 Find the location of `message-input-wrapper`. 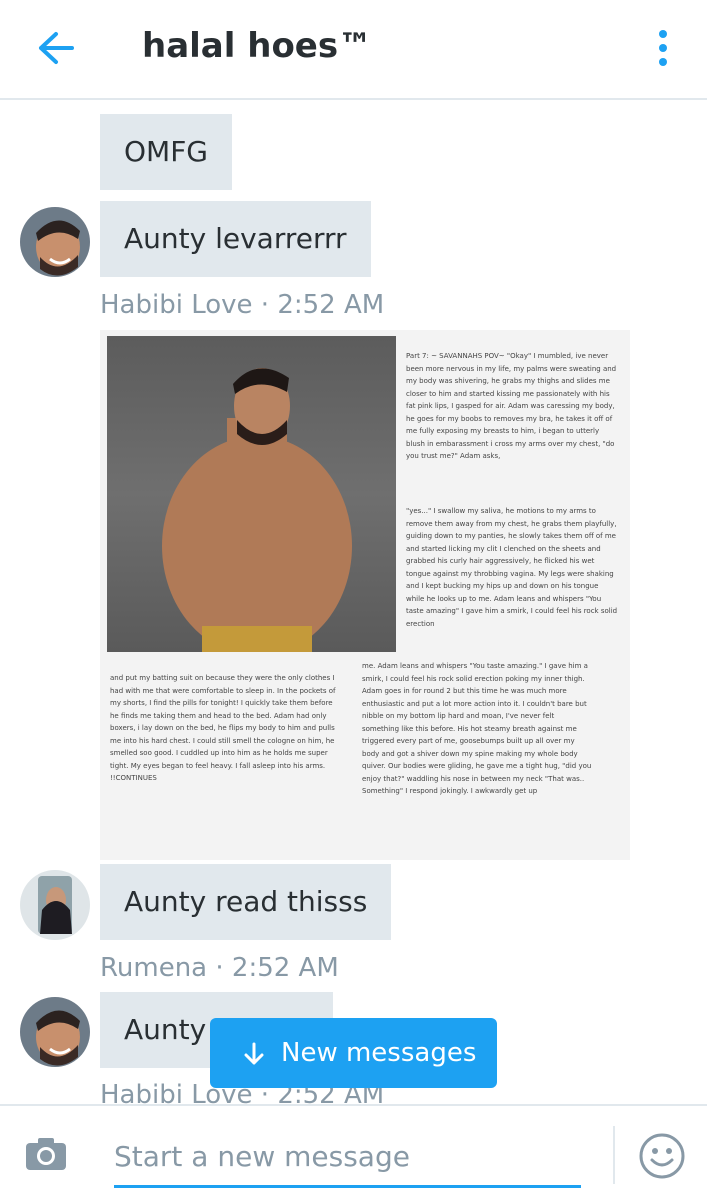

message-input-wrapper is located at coordinates (347, 1158).